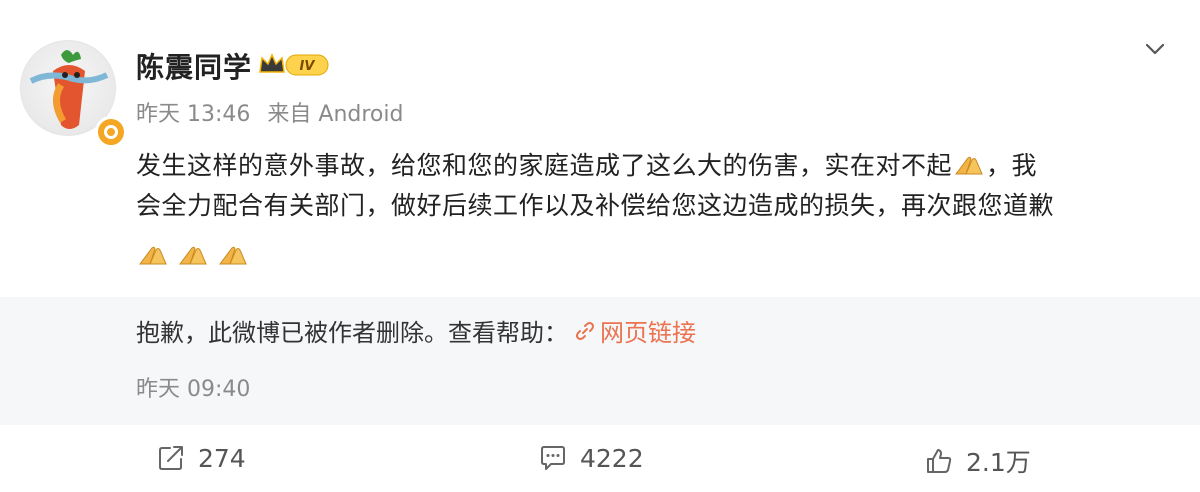  I want to click on post-text-line-2: 会全力配合有关部门，做好后续工作以及补偿给您这边造成的损失，再次跟您道歉, so click(595, 205).